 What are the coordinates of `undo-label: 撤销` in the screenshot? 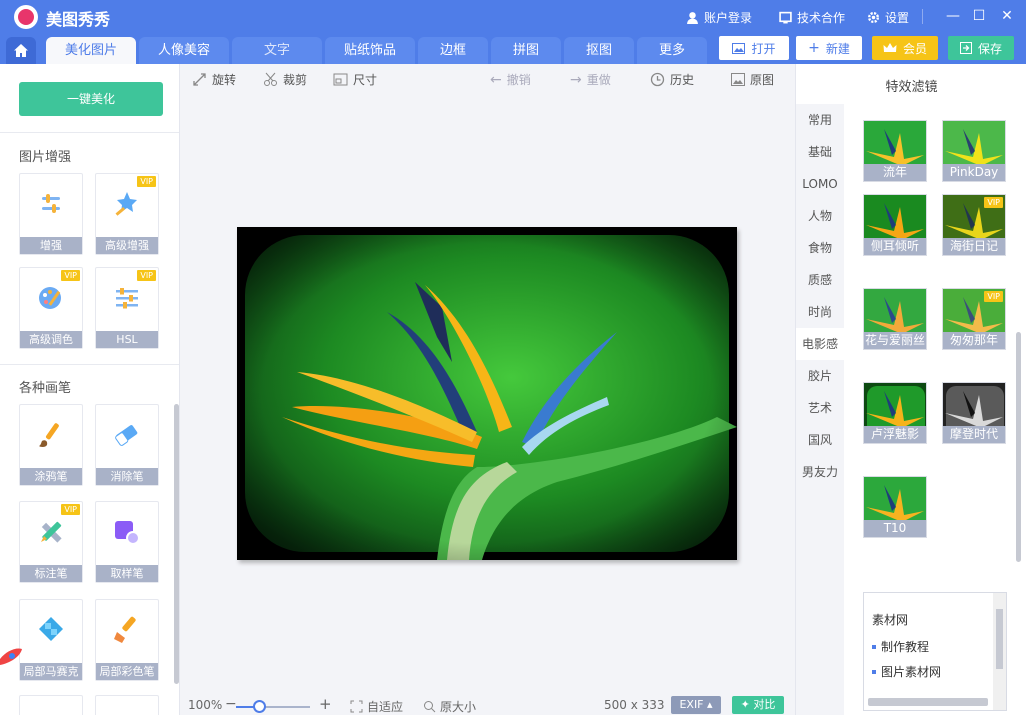 It's located at (518, 80).